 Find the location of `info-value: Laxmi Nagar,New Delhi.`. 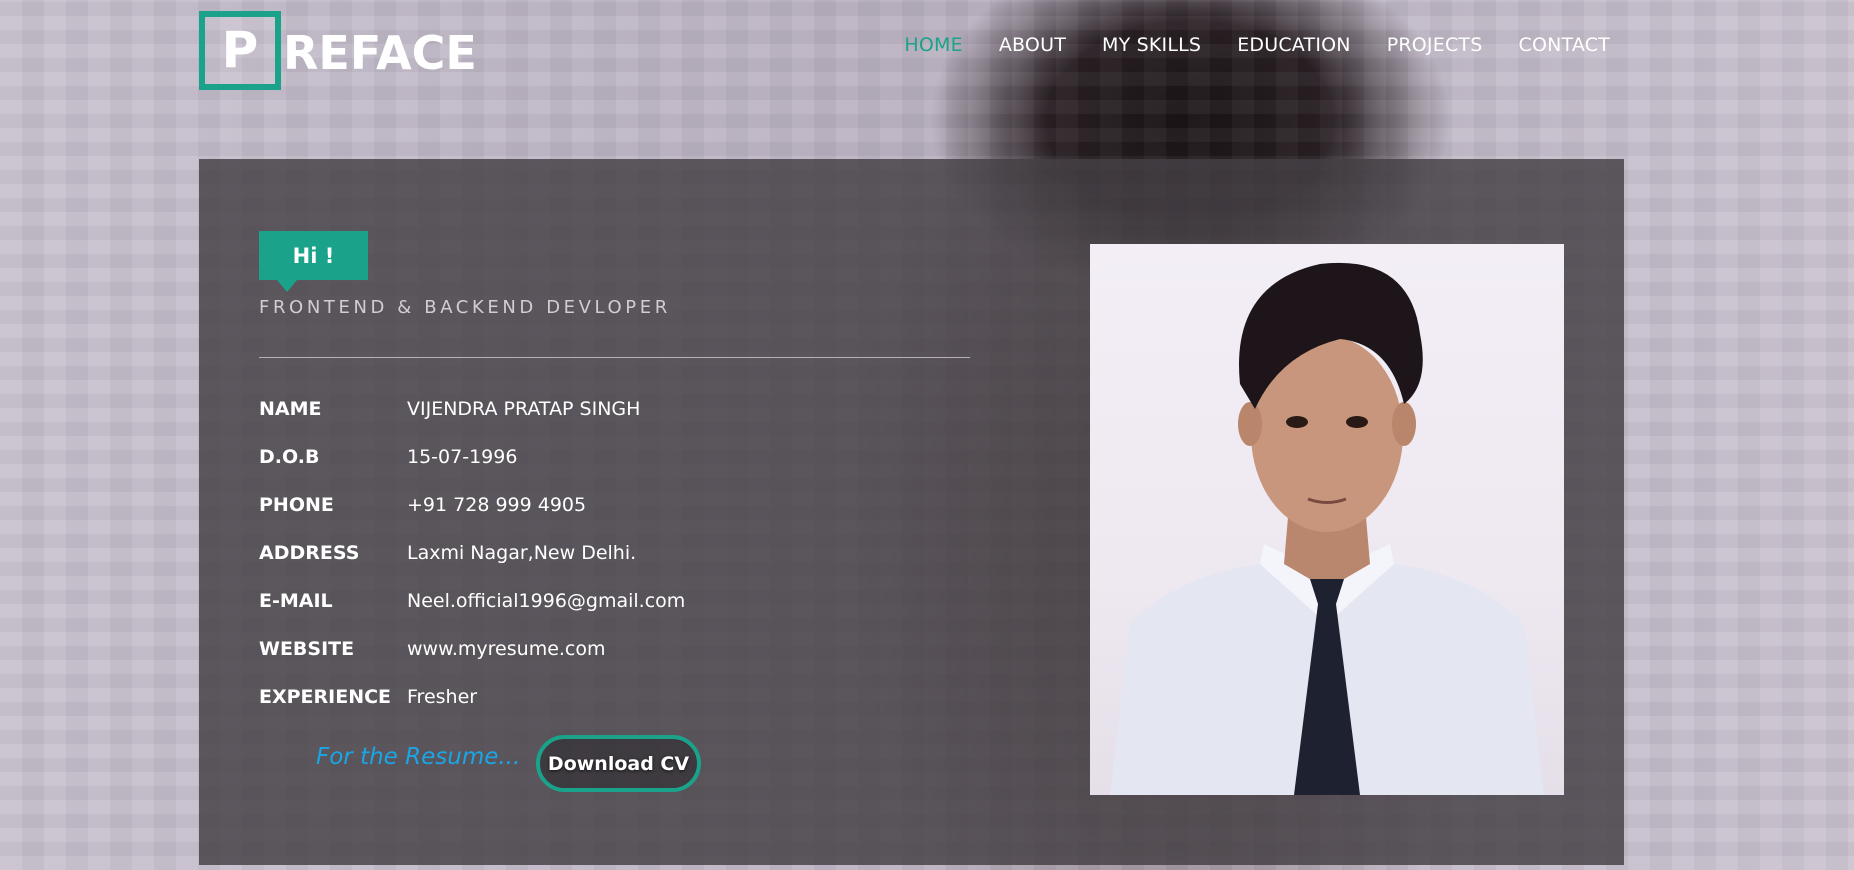

info-value: Laxmi Nagar,New Delhi. is located at coordinates (522, 553).